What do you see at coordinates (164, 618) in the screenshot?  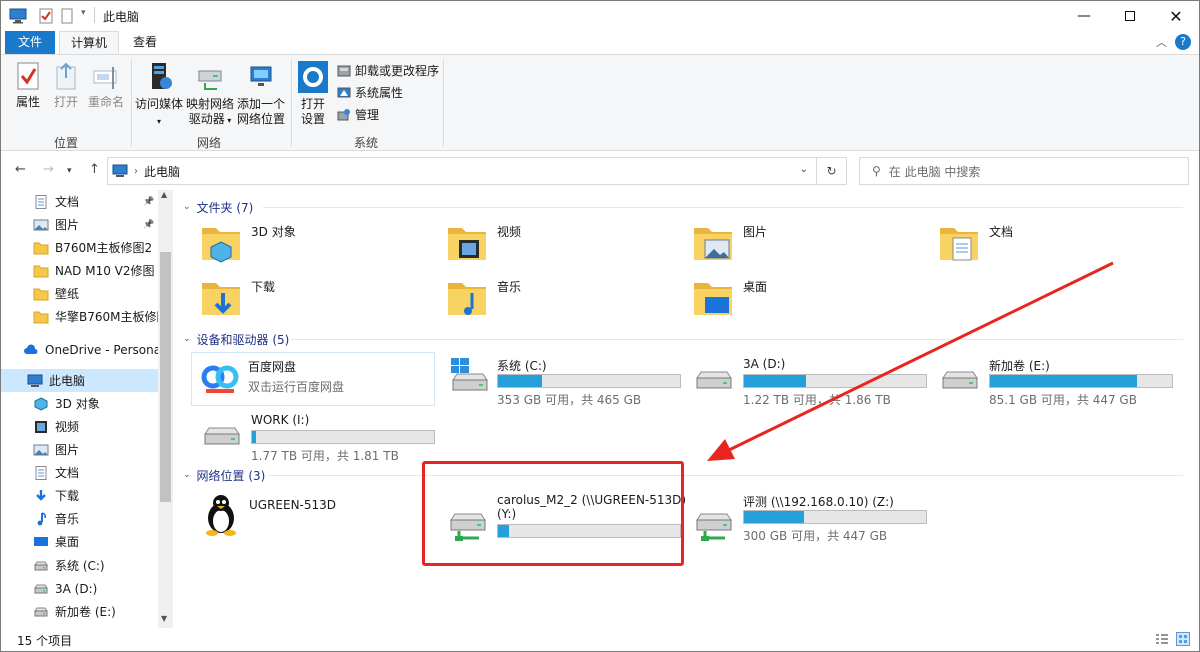 I see `scroll-down-icon: ▼` at bounding box center [164, 618].